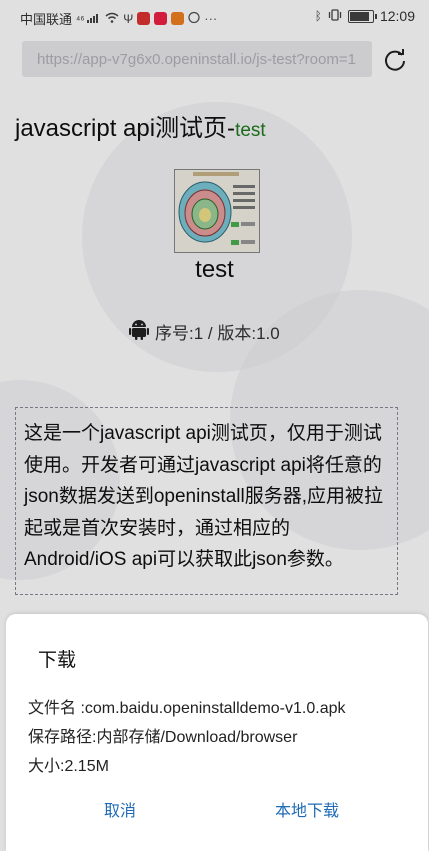 Image resolution: width=429 pixels, height=851 pixels. Describe the element at coordinates (120, 809) in the screenshot. I see `cancel-button: 取消` at that location.